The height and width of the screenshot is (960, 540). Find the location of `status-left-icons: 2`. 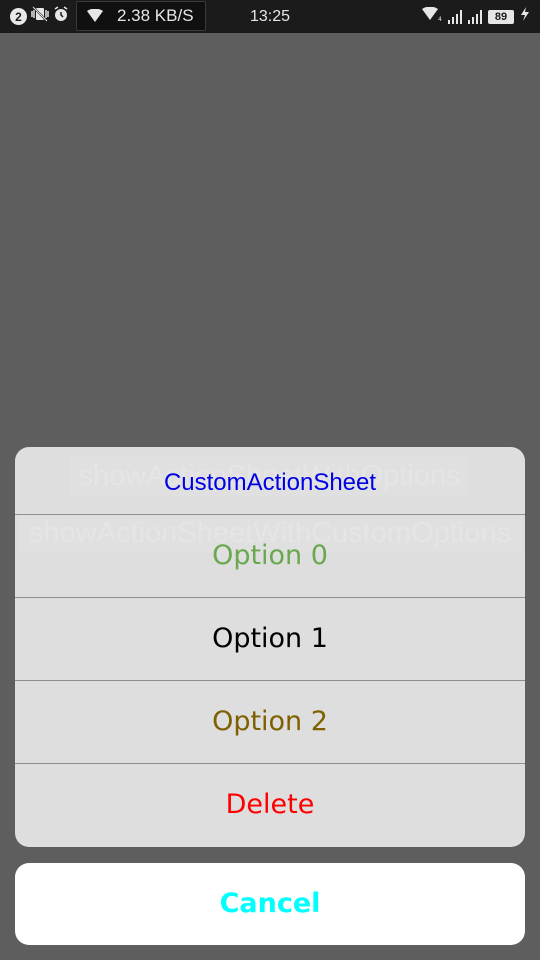

status-left-icons: 2 is located at coordinates (39, 16).